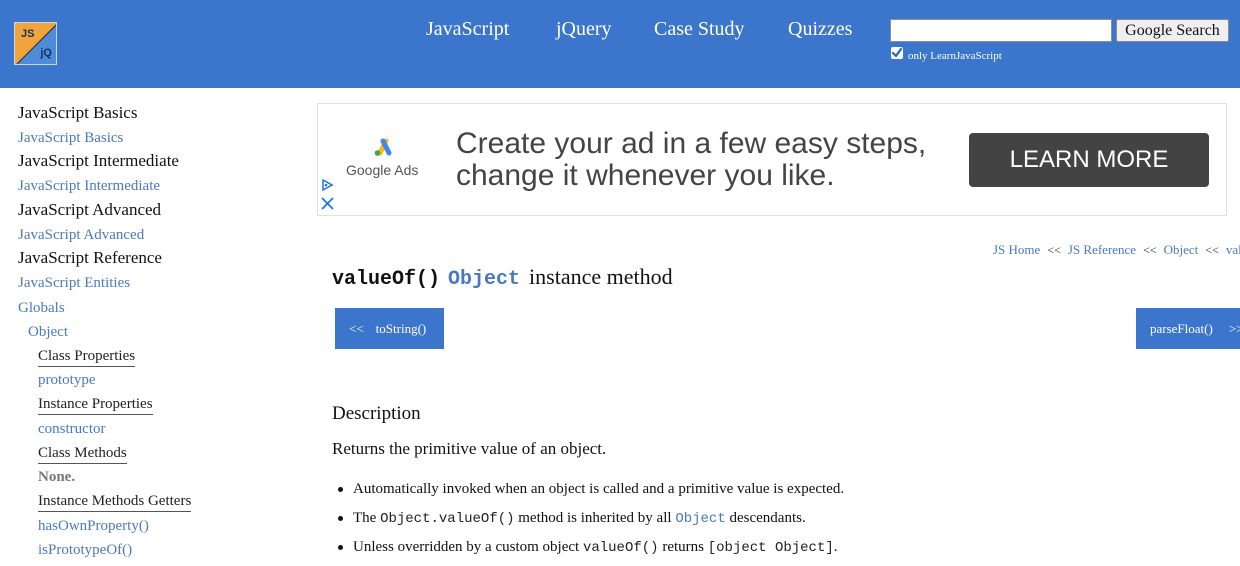  I want to click on ad-headline-line-2: change it whenever you like., so click(645, 175).